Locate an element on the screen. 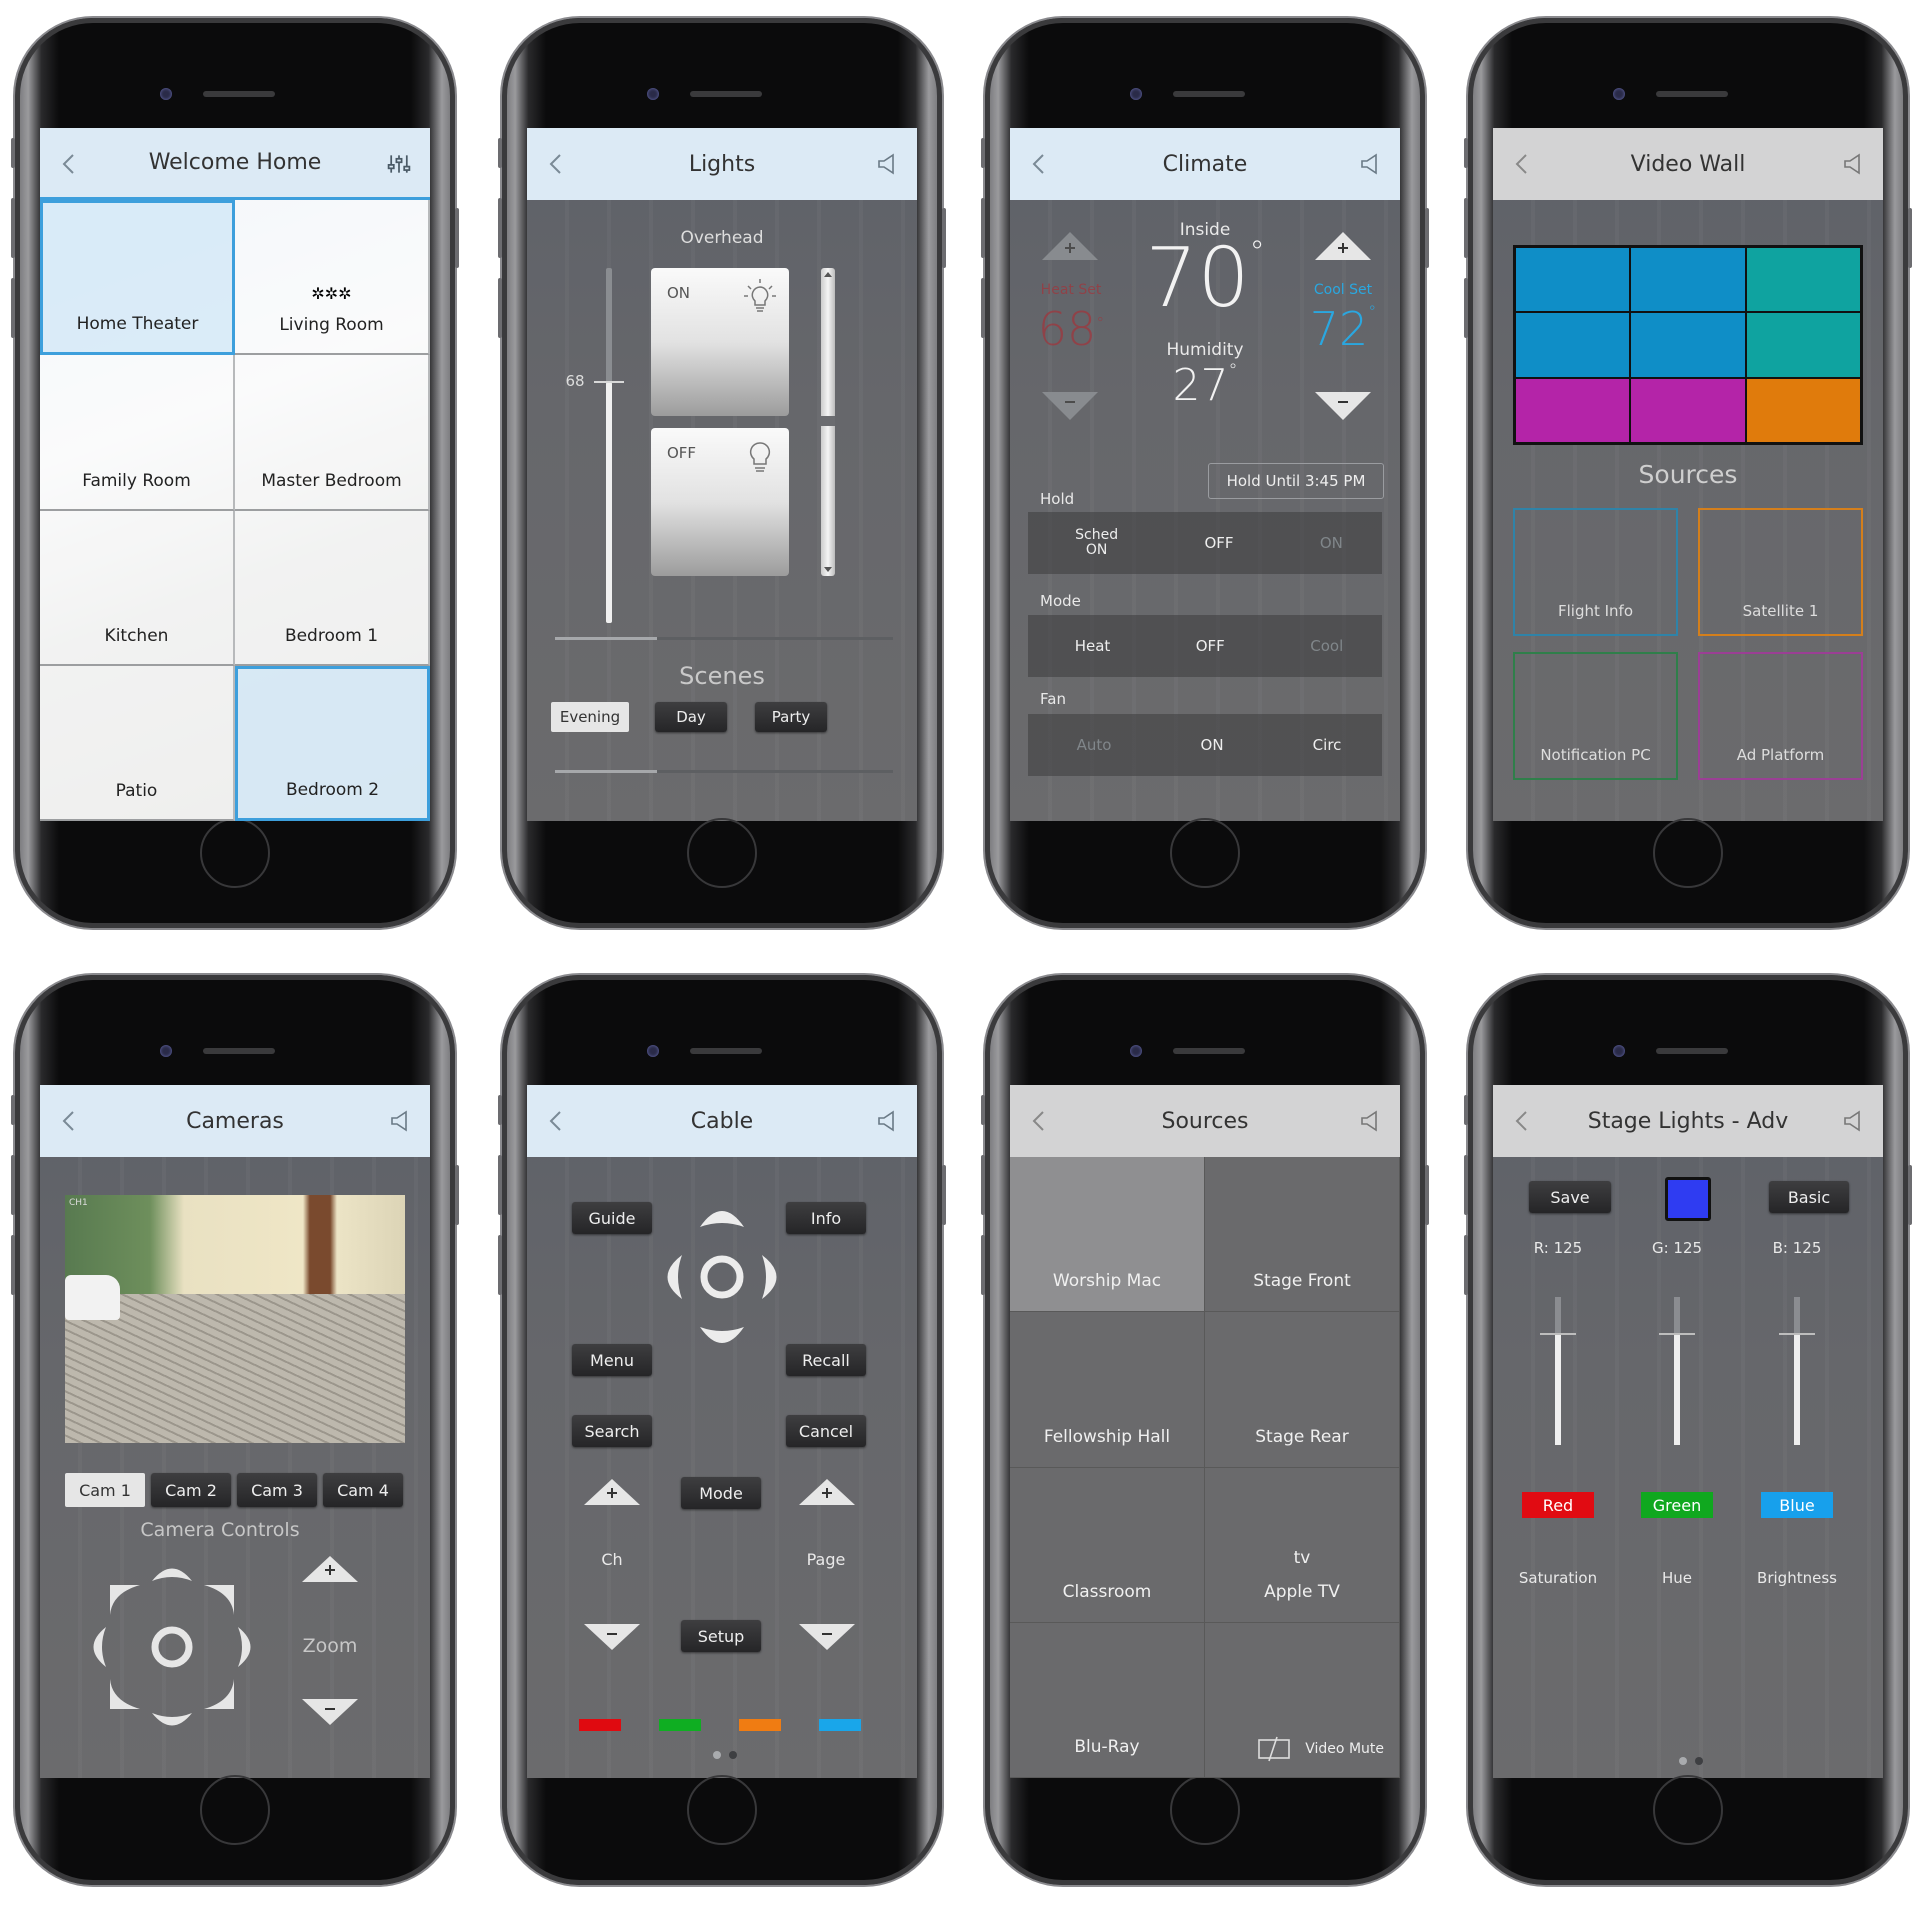 The image size is (1920, 1920). ptz-right-button is located at coordinates (244, 1647).